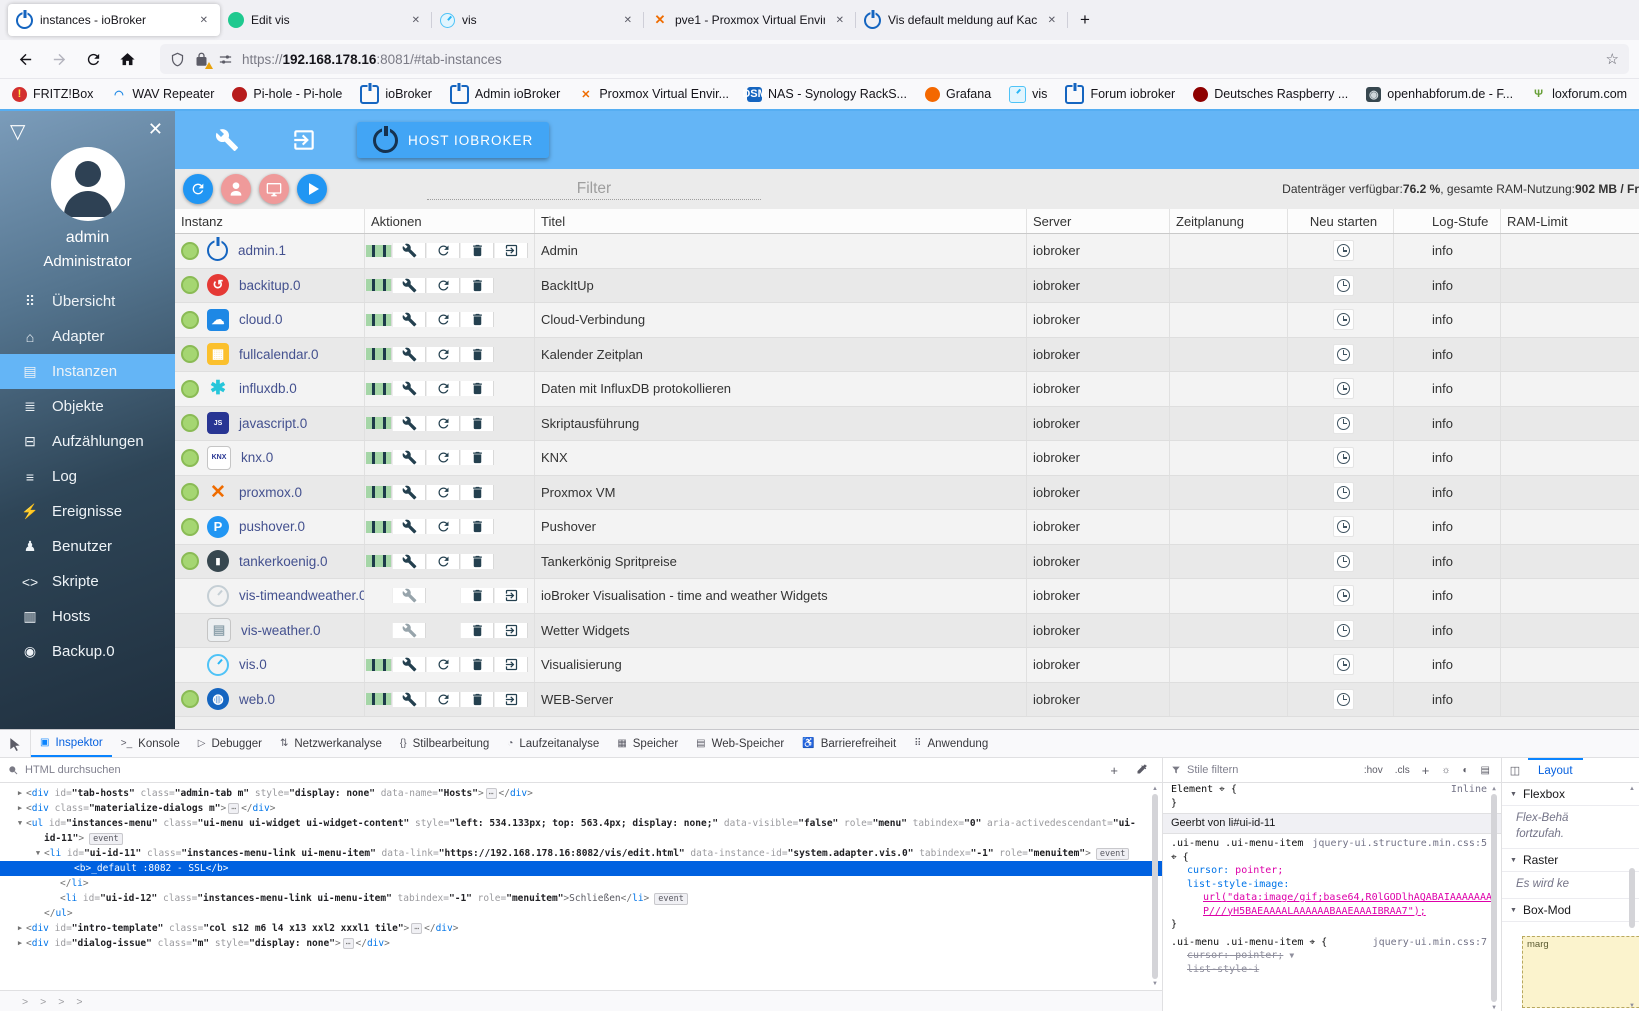 This screenshot has height=1011, width=1639. Describe the element at coordinates (38, 853) in the screenshot. I see `expand-arrow-icon: ▼` at that location.